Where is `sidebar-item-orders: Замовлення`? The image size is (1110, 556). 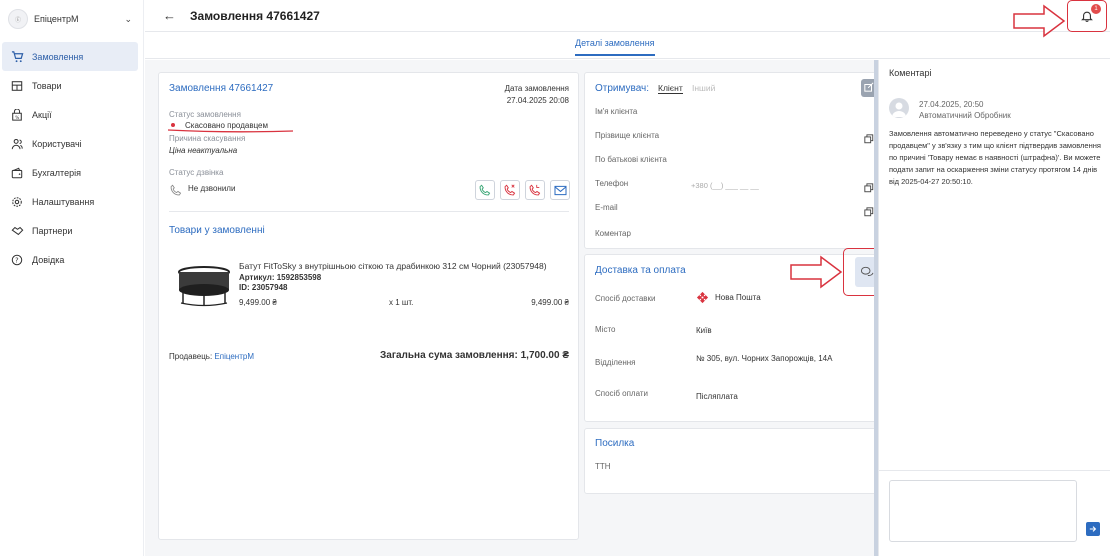
sidebar-item-orders: Замовлення is located at coordinates (70, 56).